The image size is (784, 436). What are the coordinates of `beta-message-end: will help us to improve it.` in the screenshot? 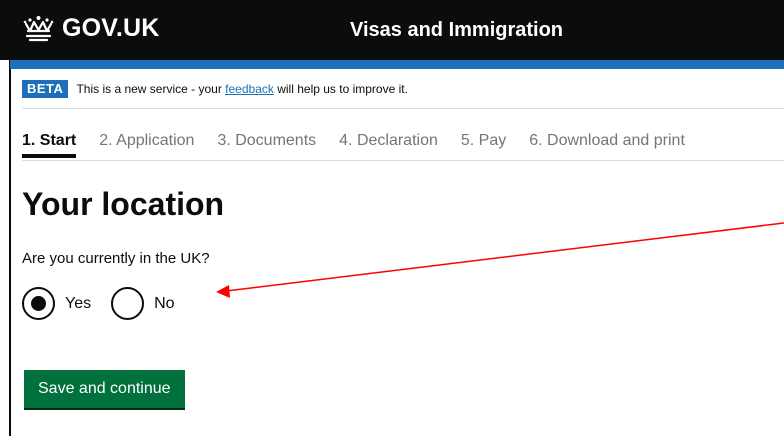 It's located at (342, 89).